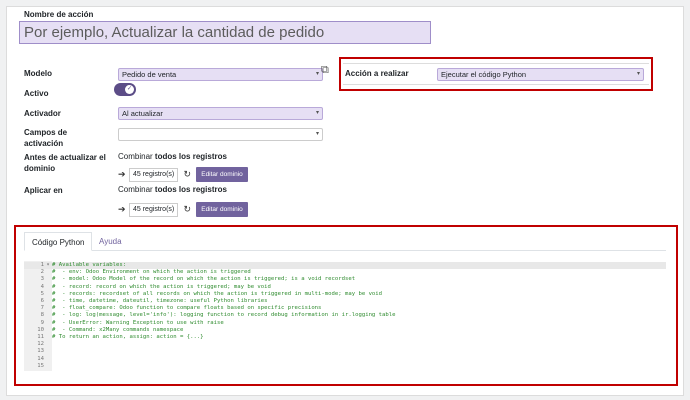 This screenshot has height=400, width=690. What do you see at coordinates (154, 209) in the screenshot?
I see `apply-record-count: 45 registro(s)` at bounding box center [154, 209].